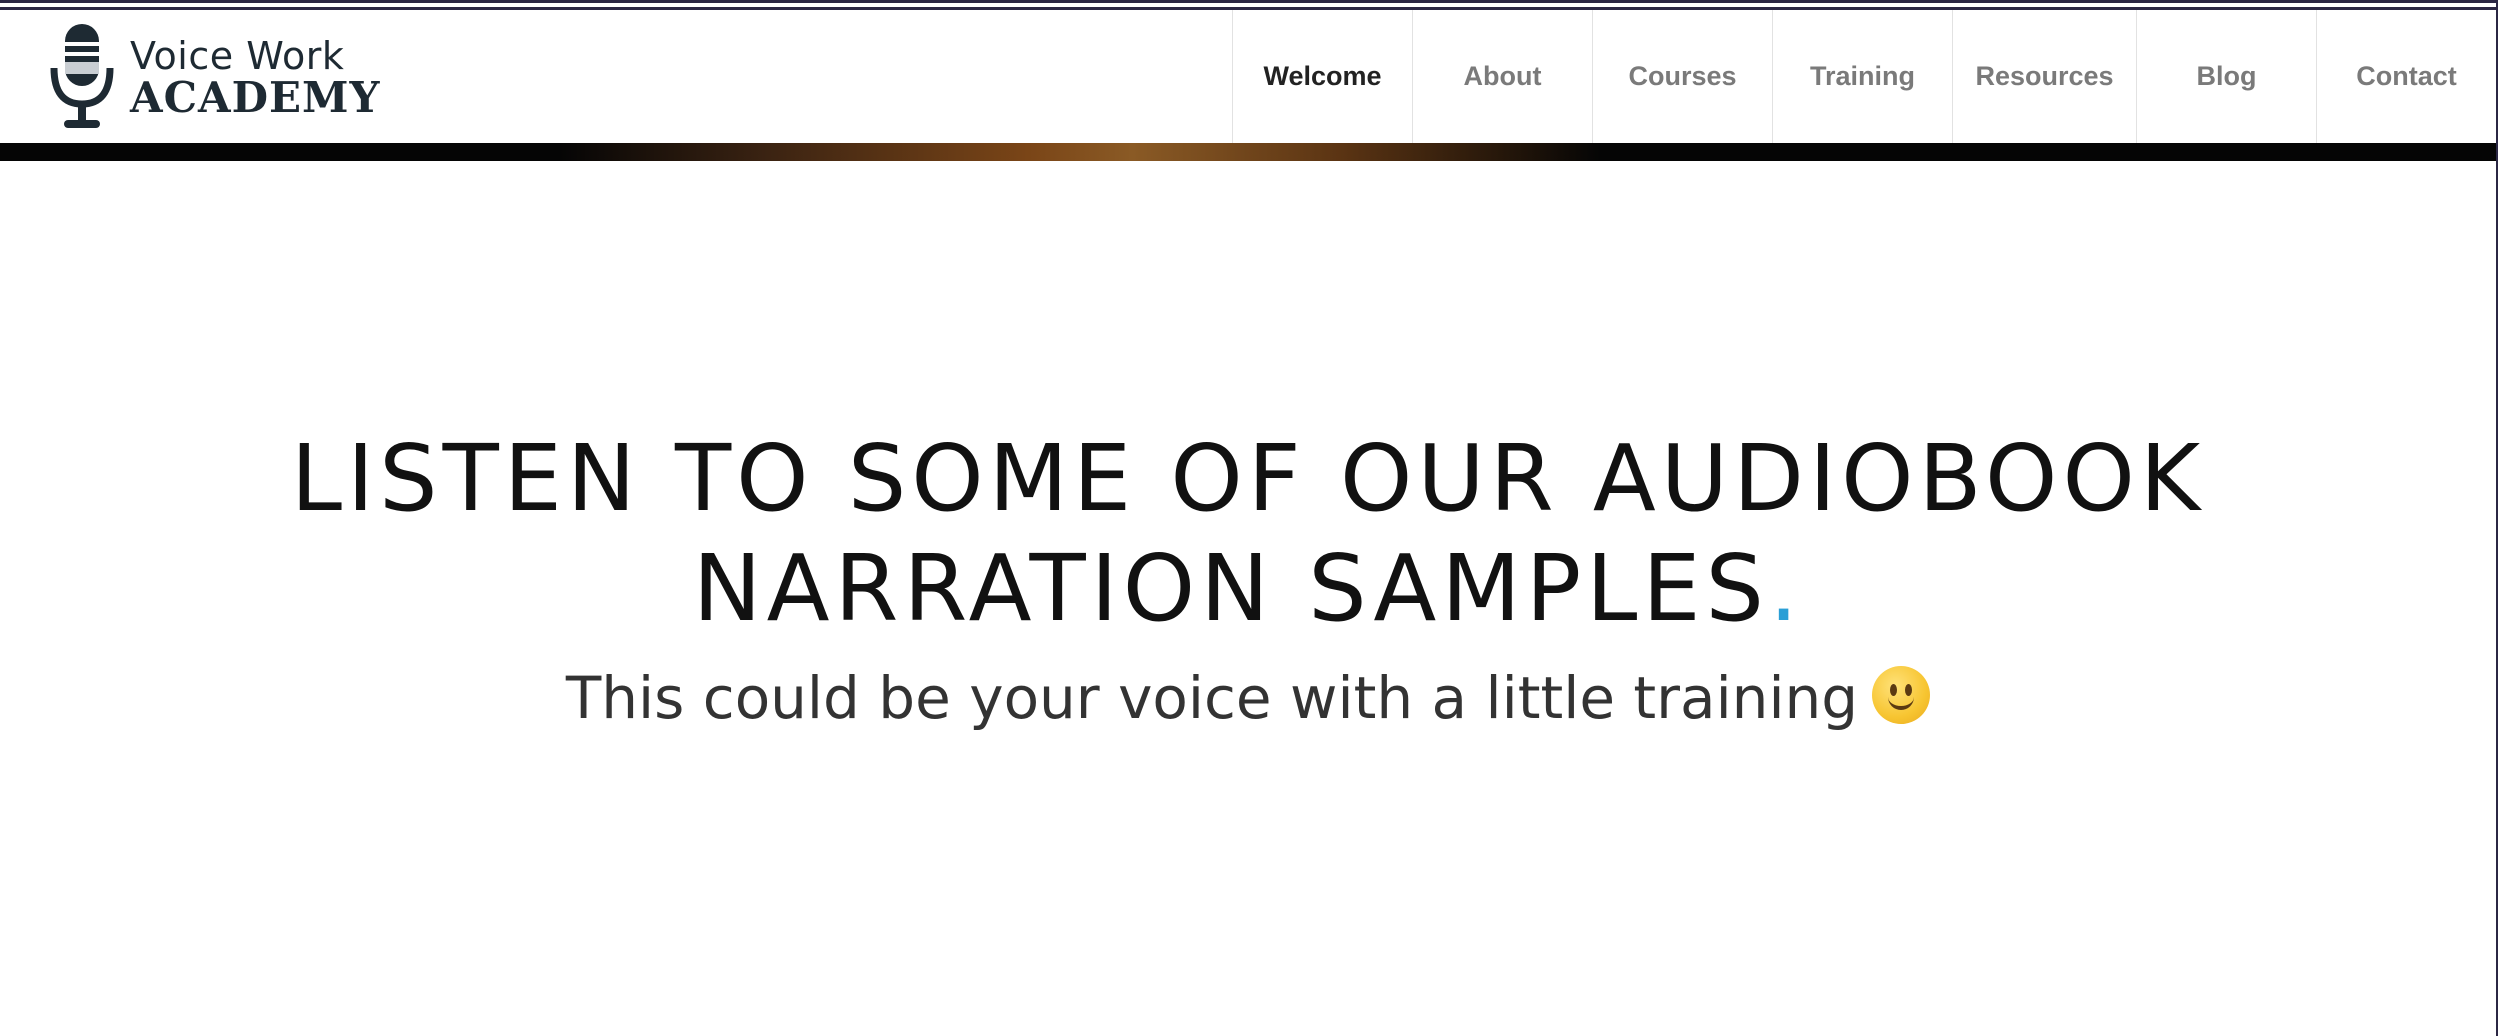  Describe the element at coordinates (1682, 76) in the screenshot. I see `nav-item-courses: Courses` at that location.